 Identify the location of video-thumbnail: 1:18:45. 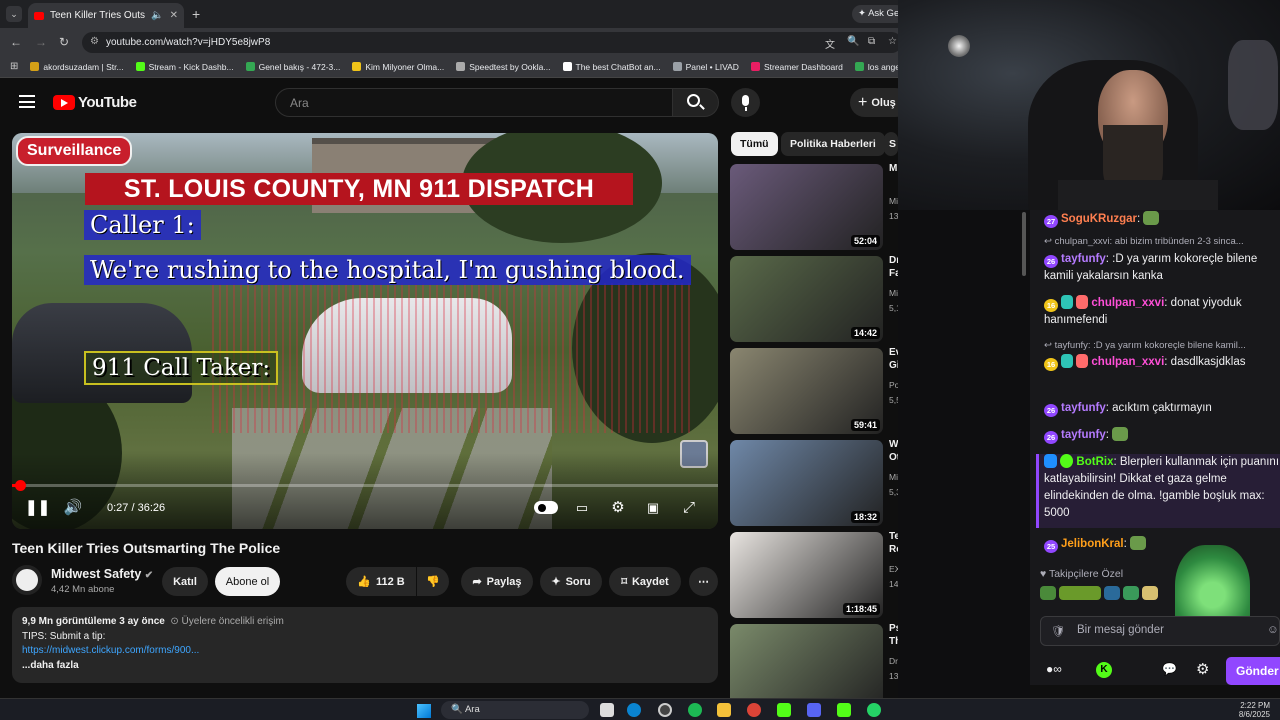
(806, 575).